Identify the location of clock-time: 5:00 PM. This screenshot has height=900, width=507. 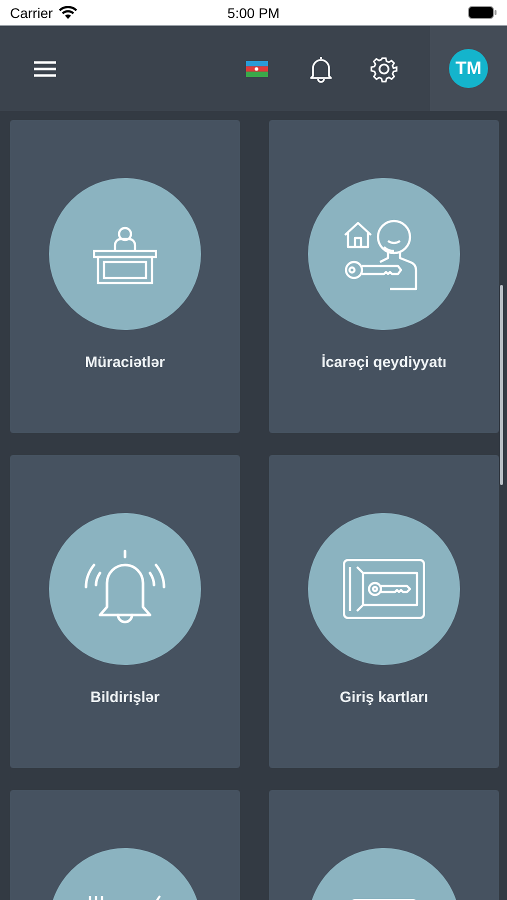
(253, 12).